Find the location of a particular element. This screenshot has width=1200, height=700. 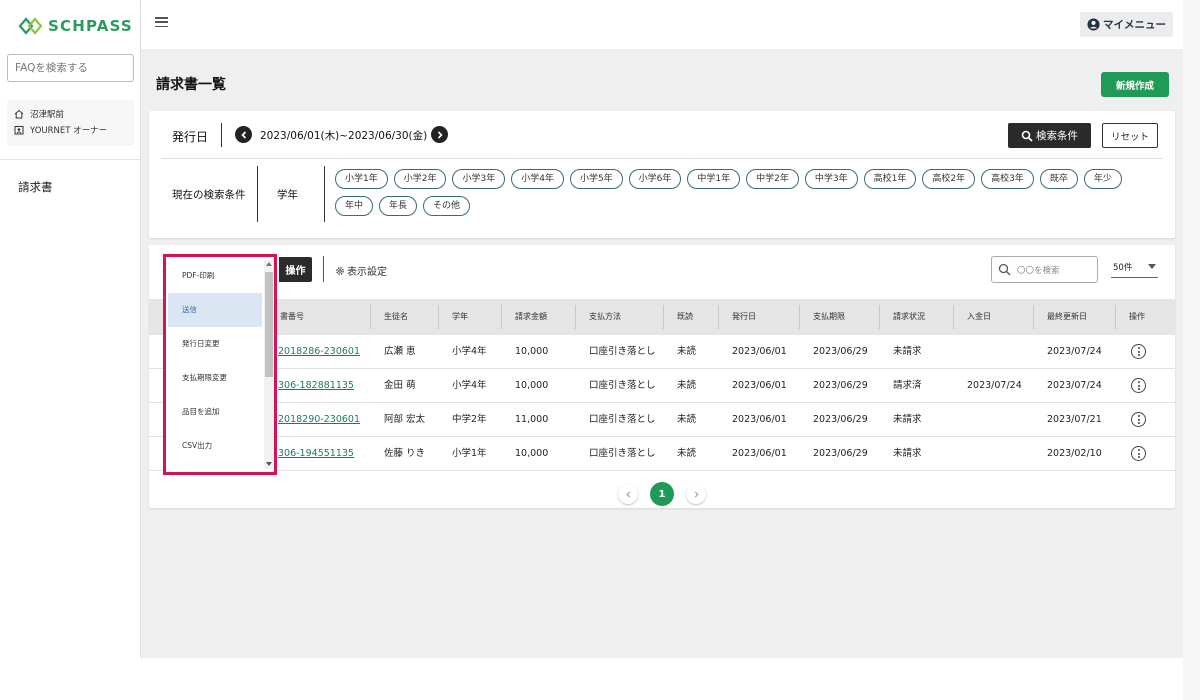

menu-item-send: 送信 is located at coordinates (215, 310).